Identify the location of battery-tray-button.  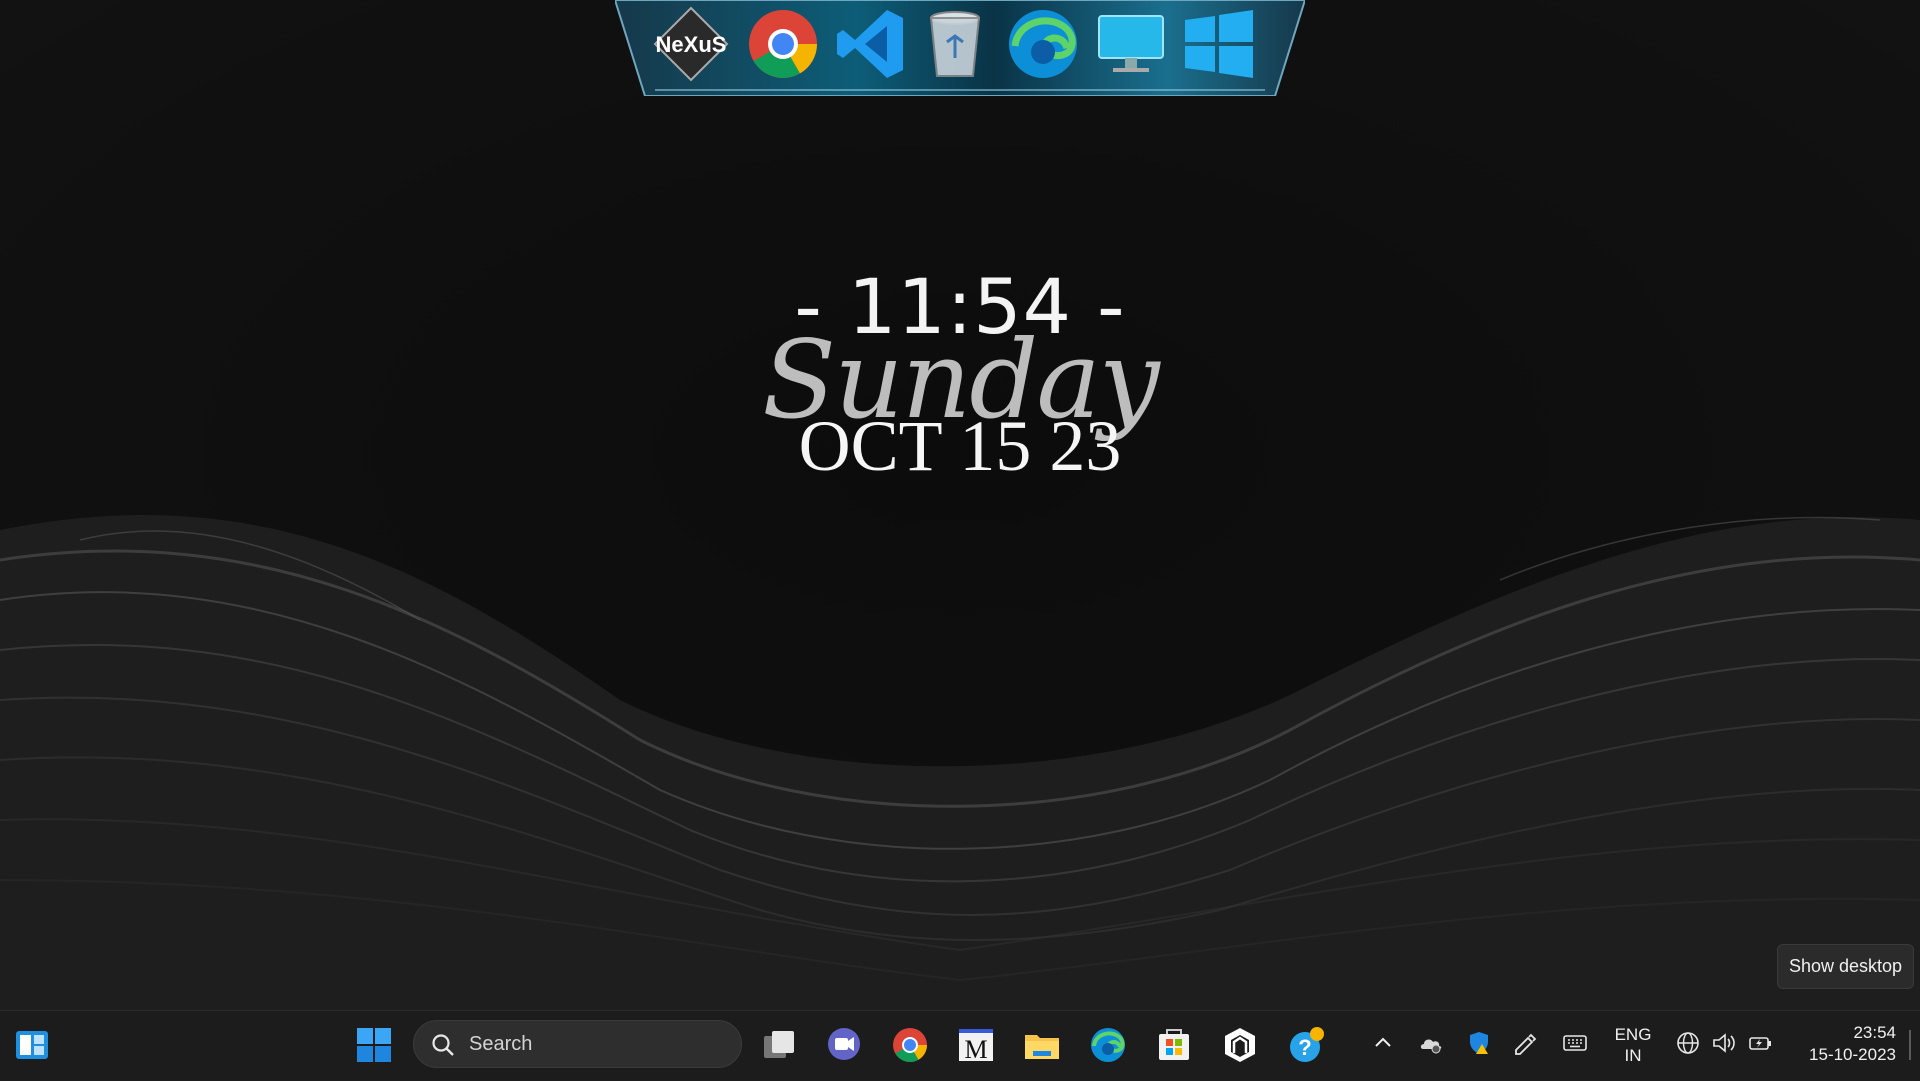
(1760, 1043).